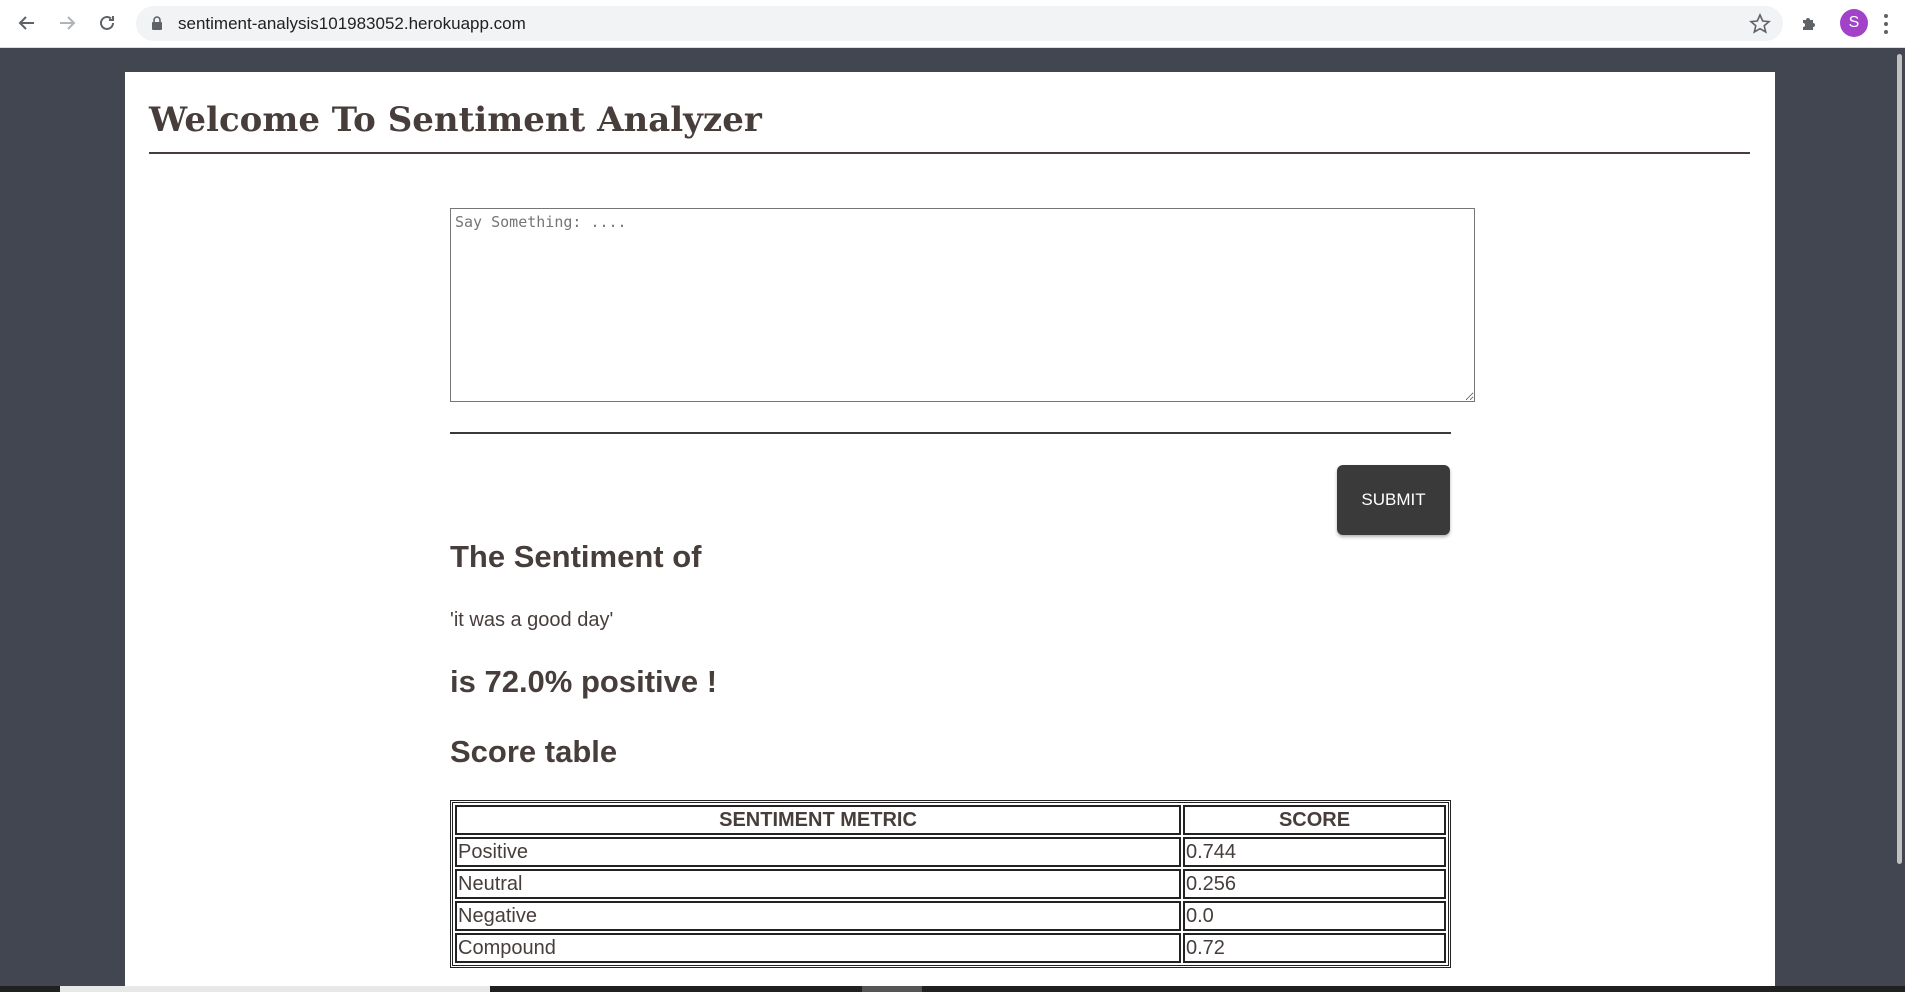 Image resolution: width=1905 pixels, height=992 pixels. I want to click on table-row: Compound 0.72, so click(950, 948).